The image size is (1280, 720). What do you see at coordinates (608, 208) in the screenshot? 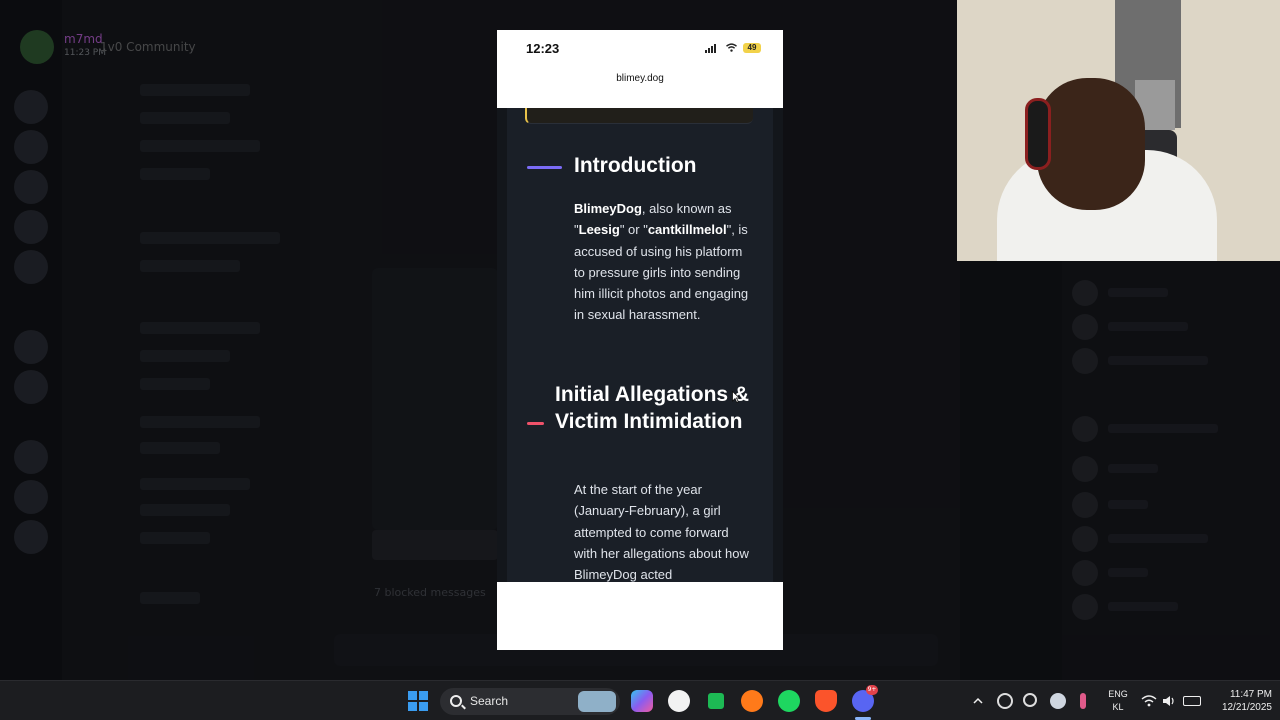
I see `intro-name: BlimeyDog` at bounding box center [608, 208].